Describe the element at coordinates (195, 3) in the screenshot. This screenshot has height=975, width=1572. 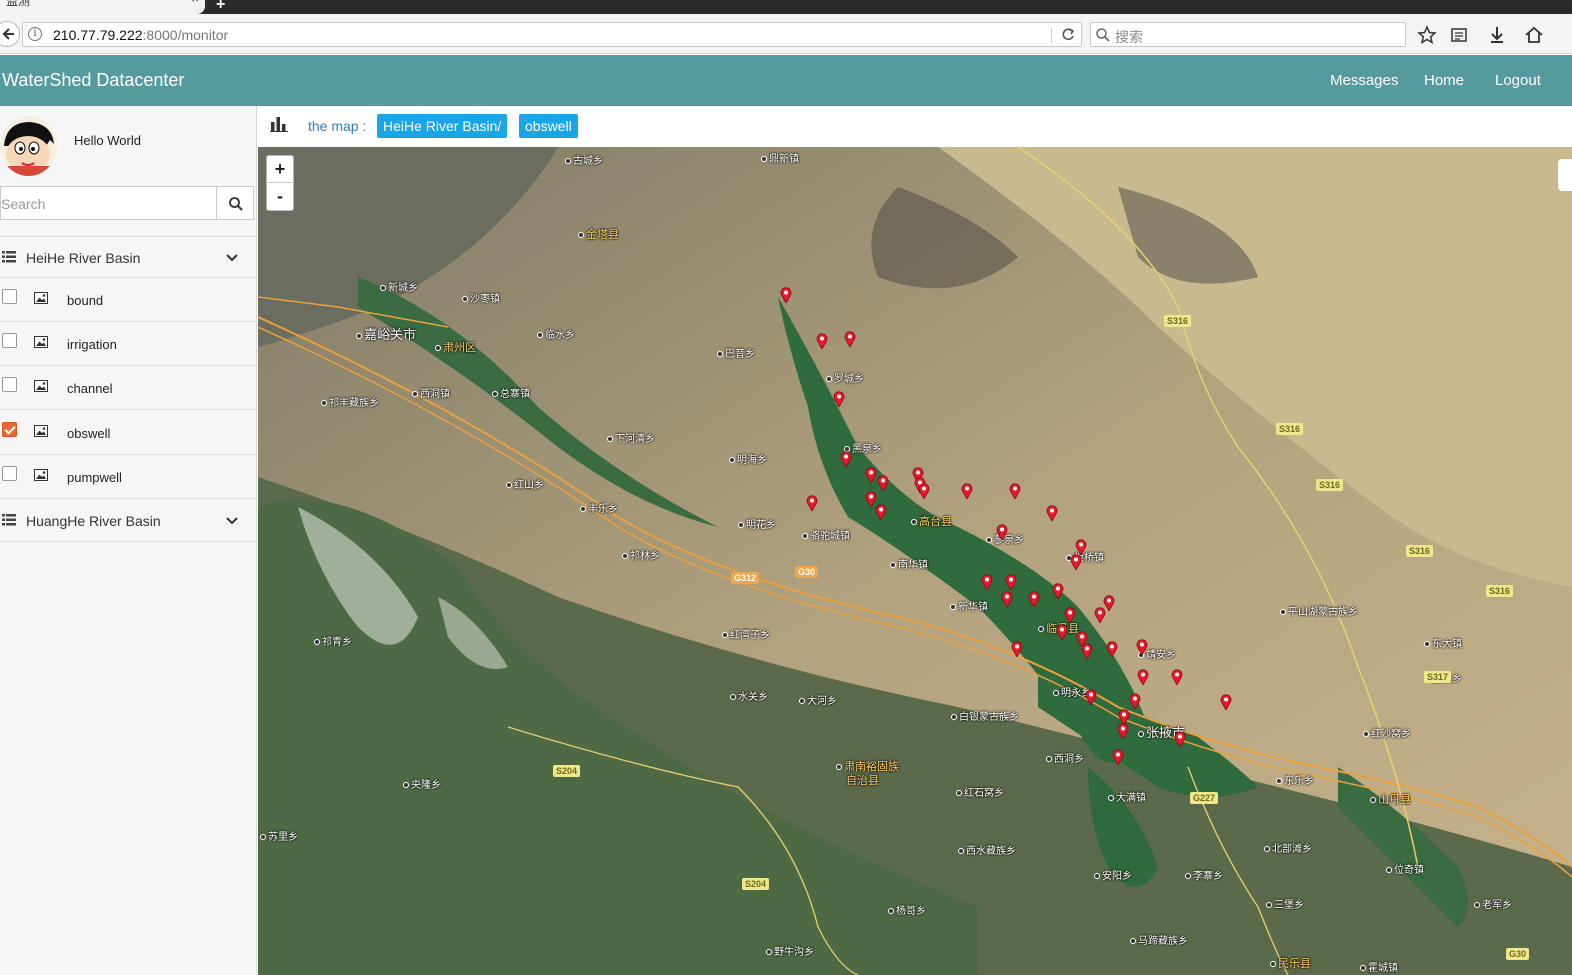
I see `tab-close-icon: ×` at that location.